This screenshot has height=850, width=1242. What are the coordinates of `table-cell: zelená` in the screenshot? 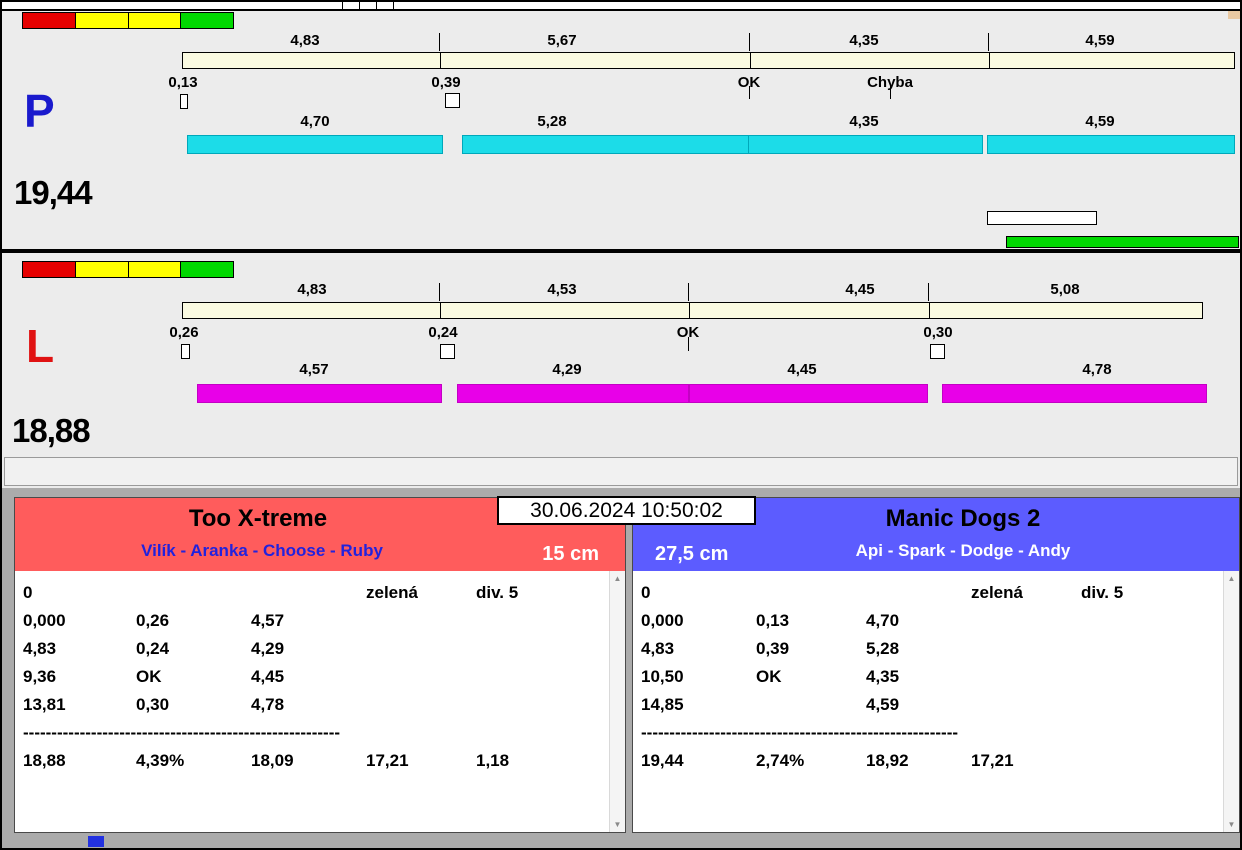 It's located at (392, 592).